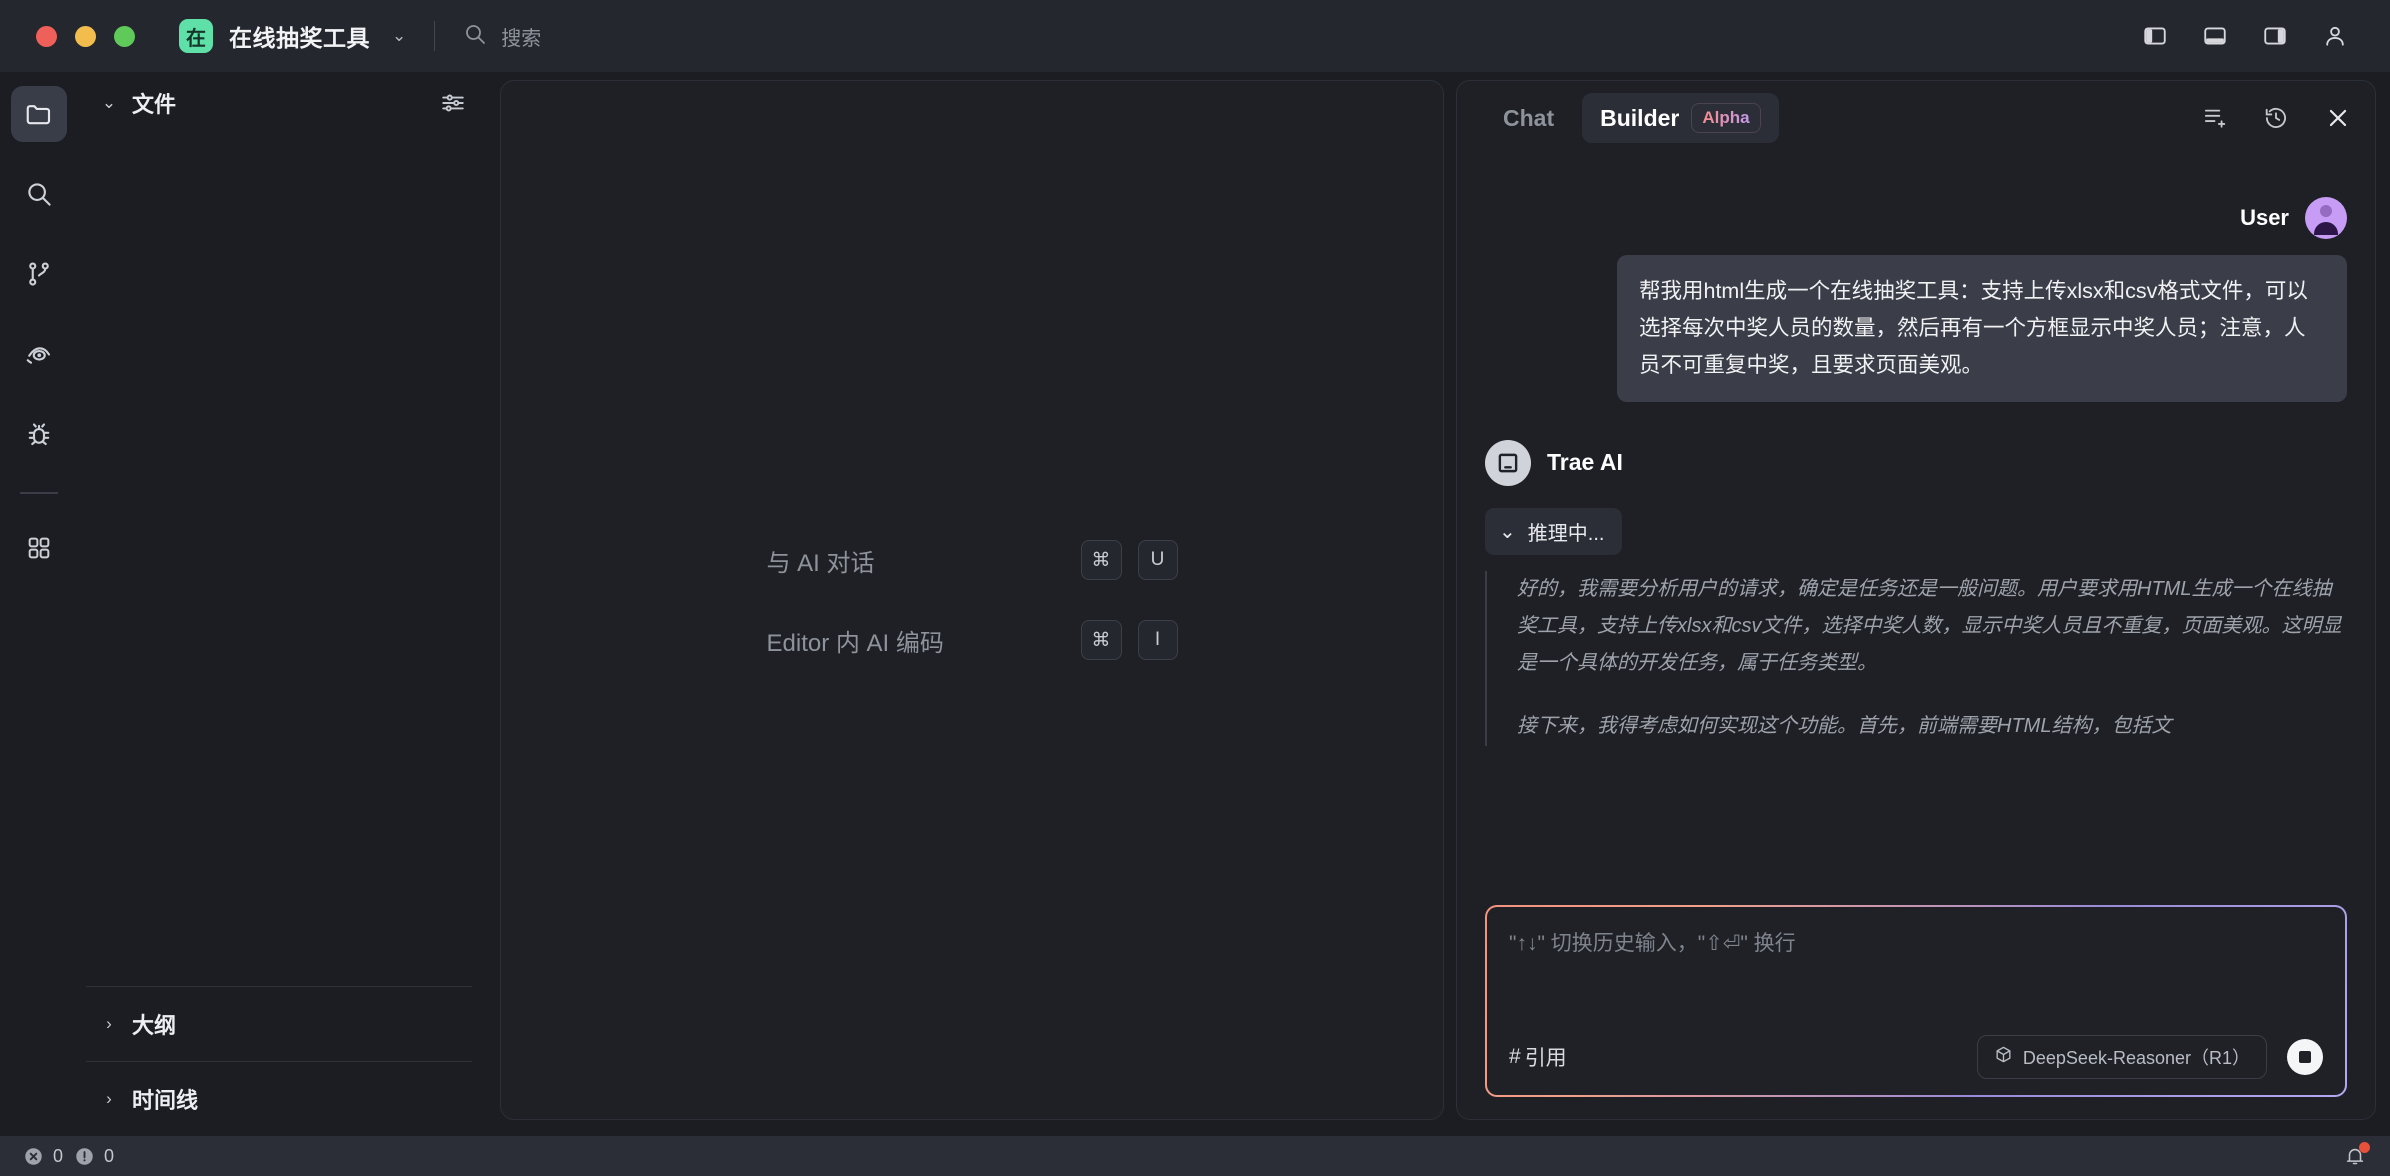 The height and width of the screenshot is (1176, 2390). What do you see at coordinates (1545, 1058) in the screenshot?
I see `quote-label: 引用` at bounding box center [1545, 1058].